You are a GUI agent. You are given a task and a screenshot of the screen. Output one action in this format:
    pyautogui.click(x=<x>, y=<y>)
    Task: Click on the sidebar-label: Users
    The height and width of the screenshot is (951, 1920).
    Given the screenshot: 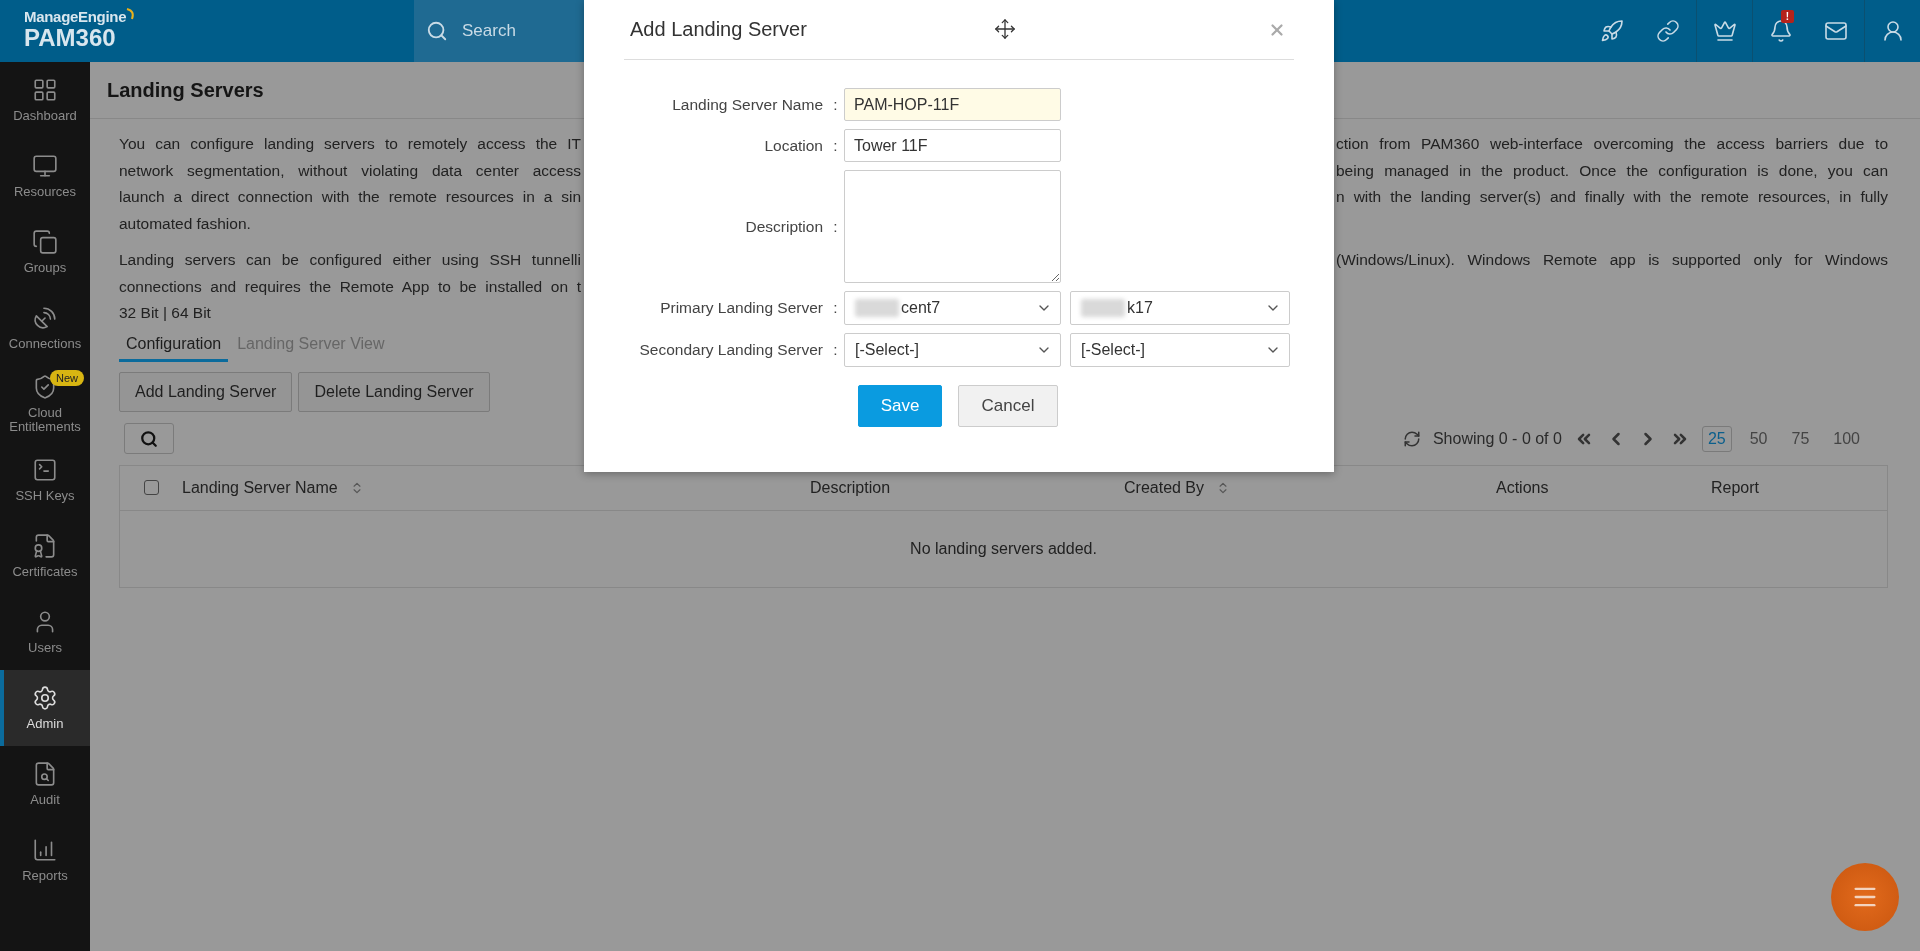 What is the action you would take?
    pyautogui.click(x=45, y=648)
    